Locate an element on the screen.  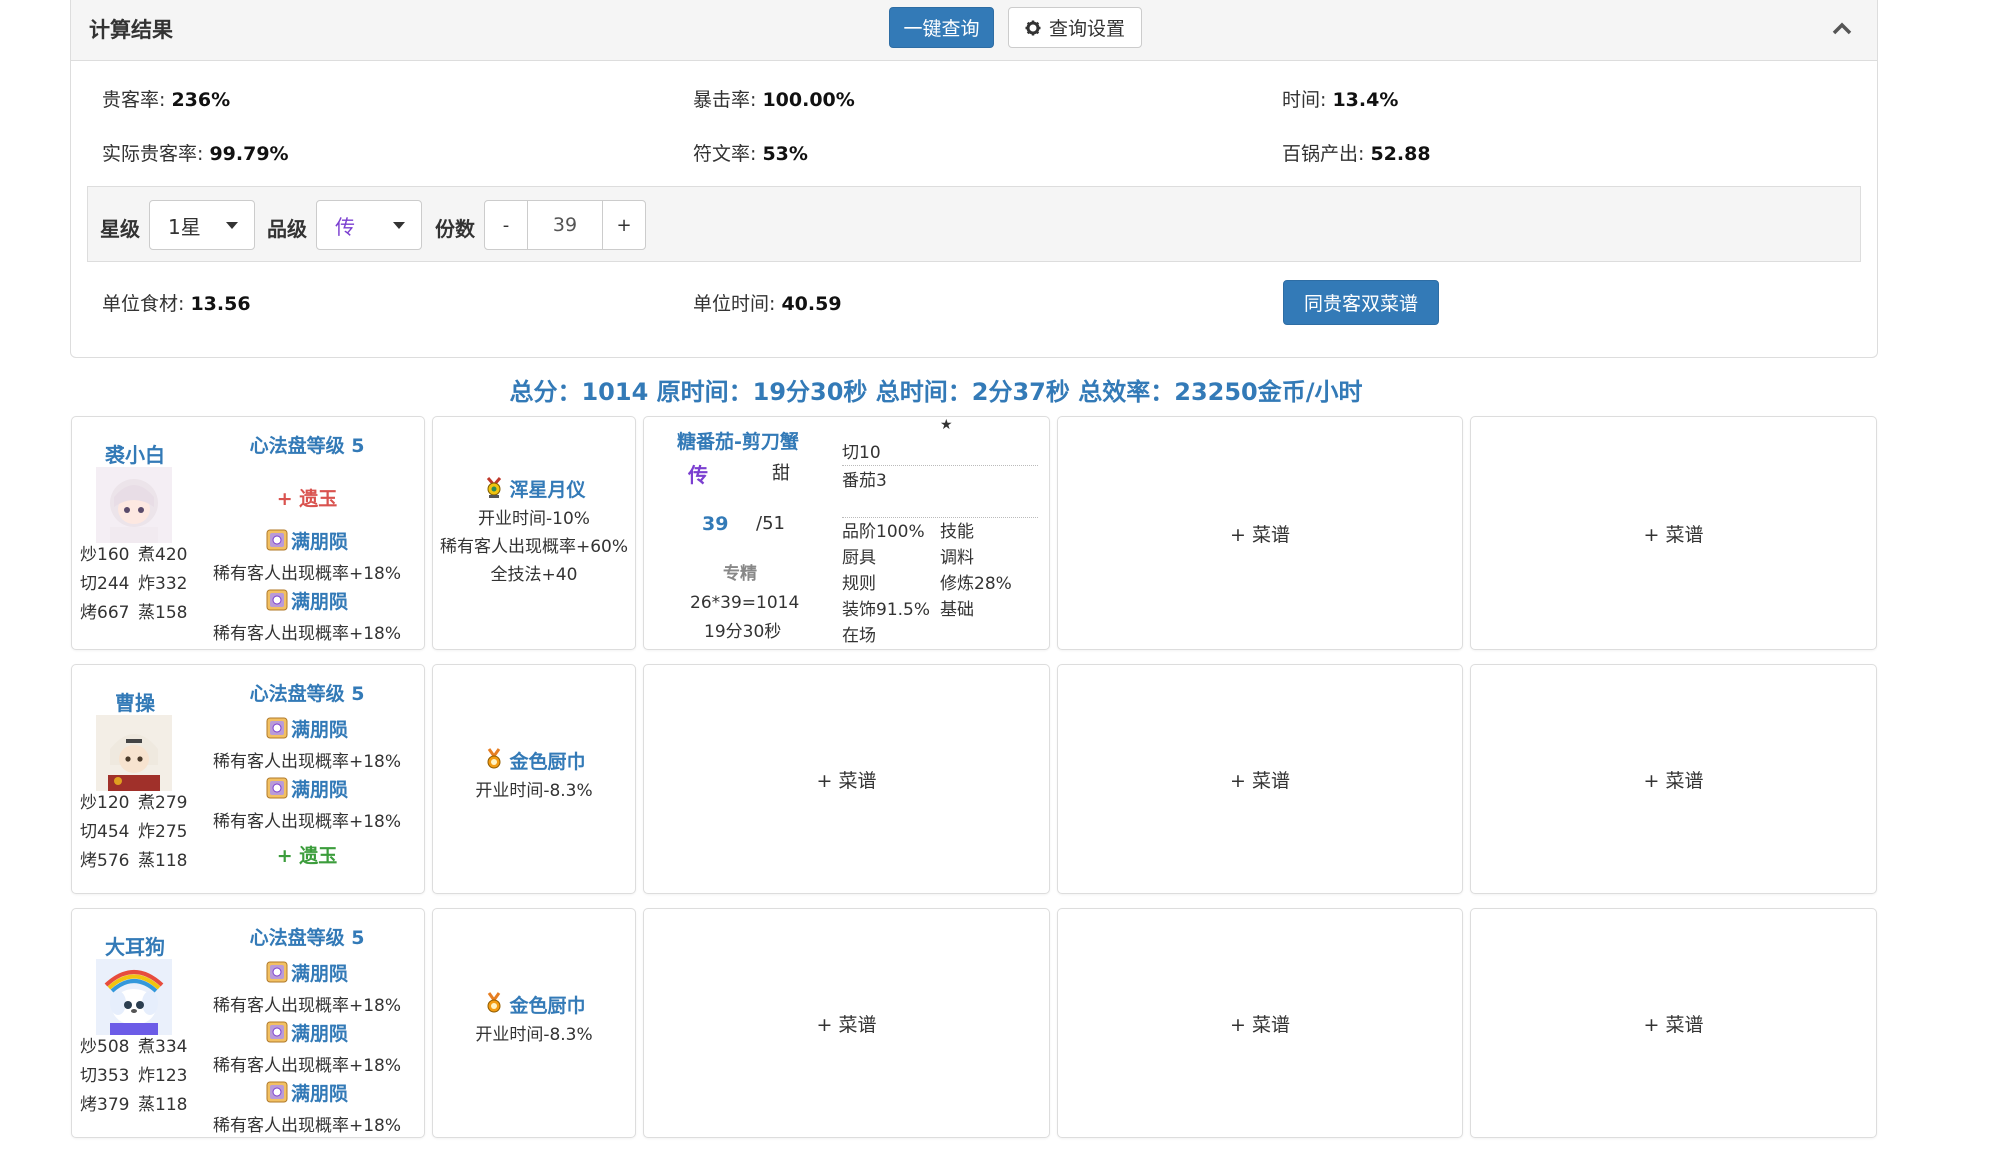
ingredient-item: 切10 is located at coordinates (861, 453).